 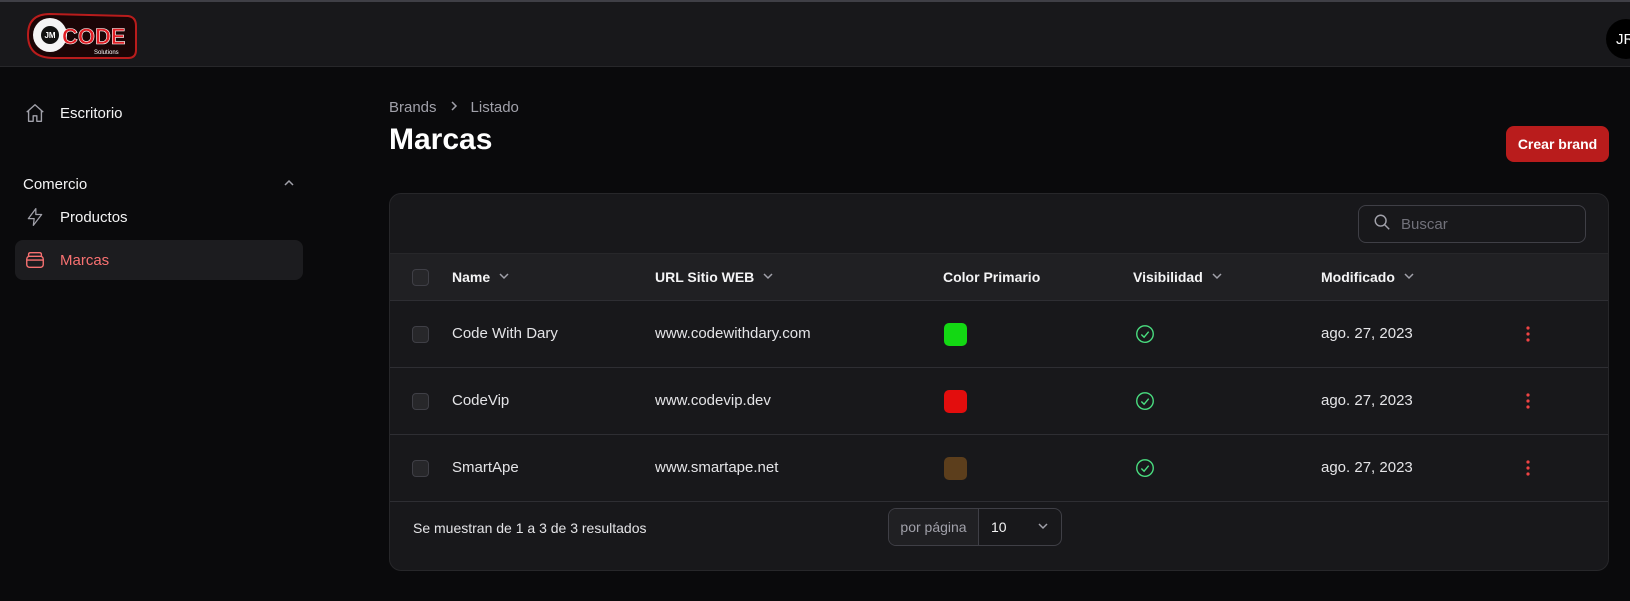 What do you see at coordinates (999, 468) in the screenshot?
I see `table-row: SmartApe www.smartape.net ago. 27, 2023` at bounding box center [999, 468].